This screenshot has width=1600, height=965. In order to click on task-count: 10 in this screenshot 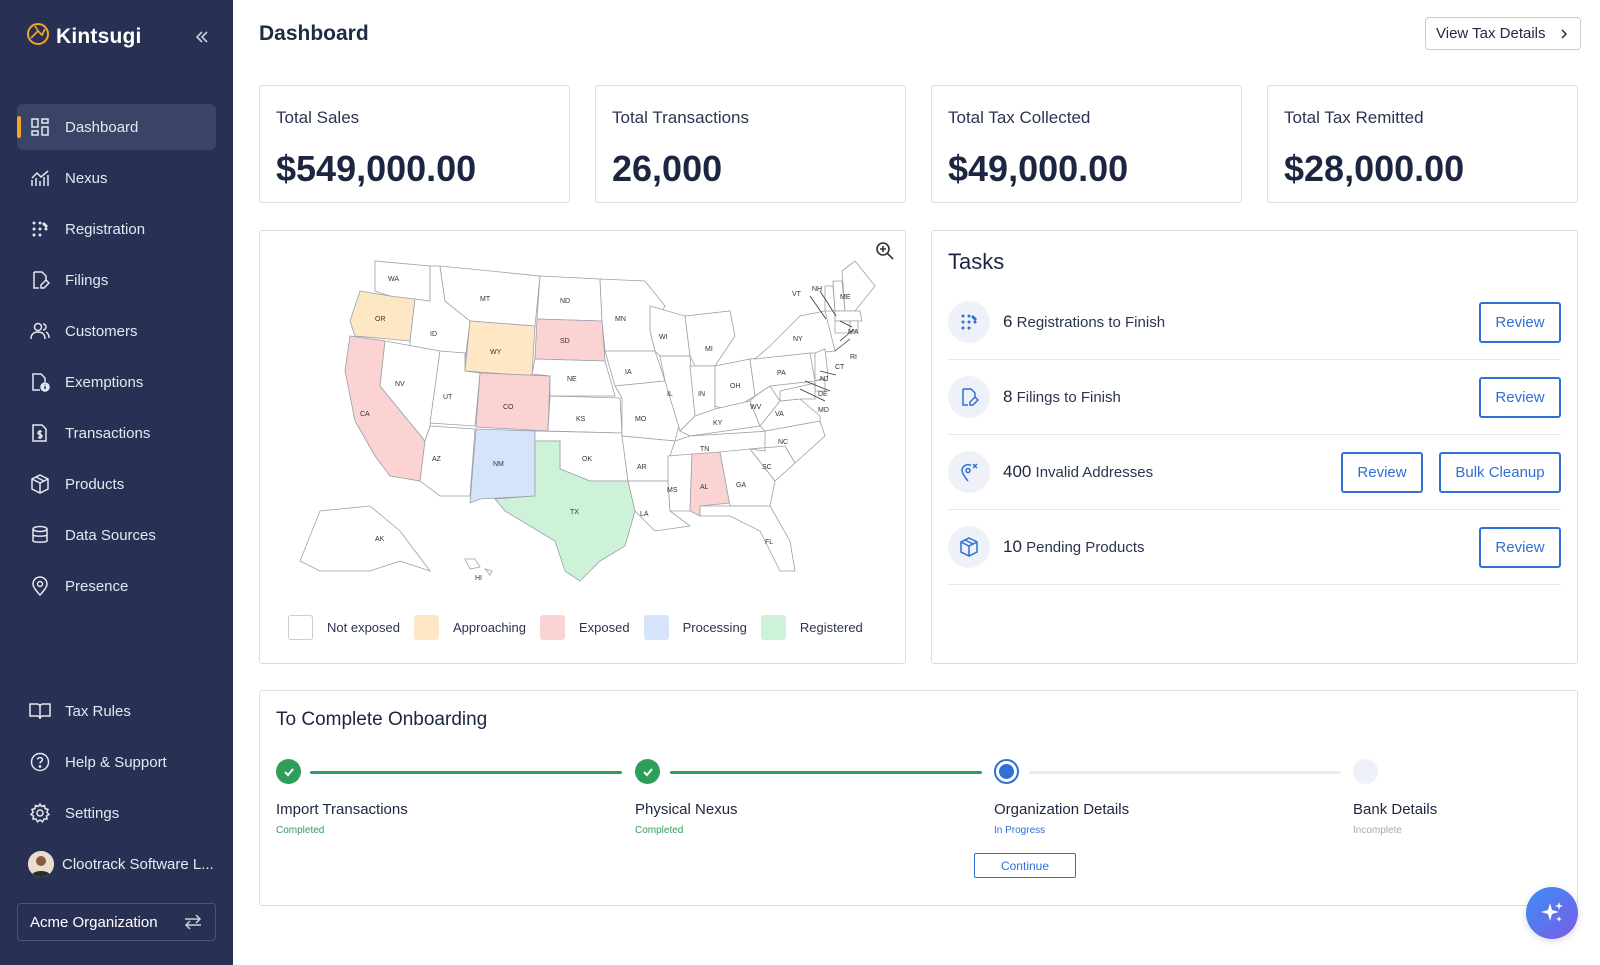, I will do `click(1012, 546)`.